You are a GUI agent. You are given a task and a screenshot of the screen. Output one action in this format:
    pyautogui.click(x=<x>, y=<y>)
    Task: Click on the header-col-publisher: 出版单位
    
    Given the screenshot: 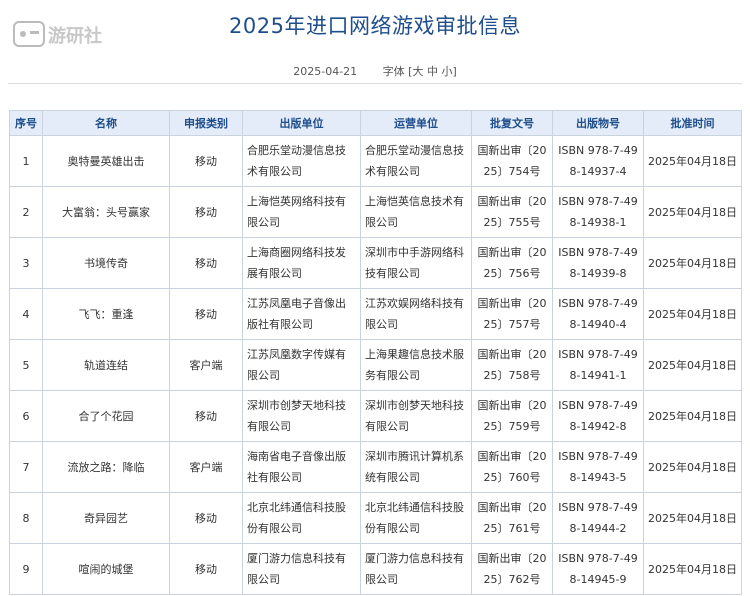 What is the action you would take?
    pyautogui.click(x=301, y=123)
    